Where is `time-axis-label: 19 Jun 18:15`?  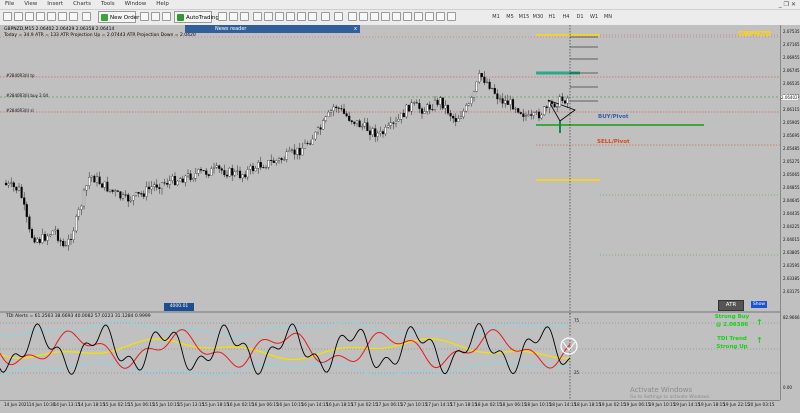 time-axis-label: 19 Jun 18:15 is located at coordinates (711, 404).